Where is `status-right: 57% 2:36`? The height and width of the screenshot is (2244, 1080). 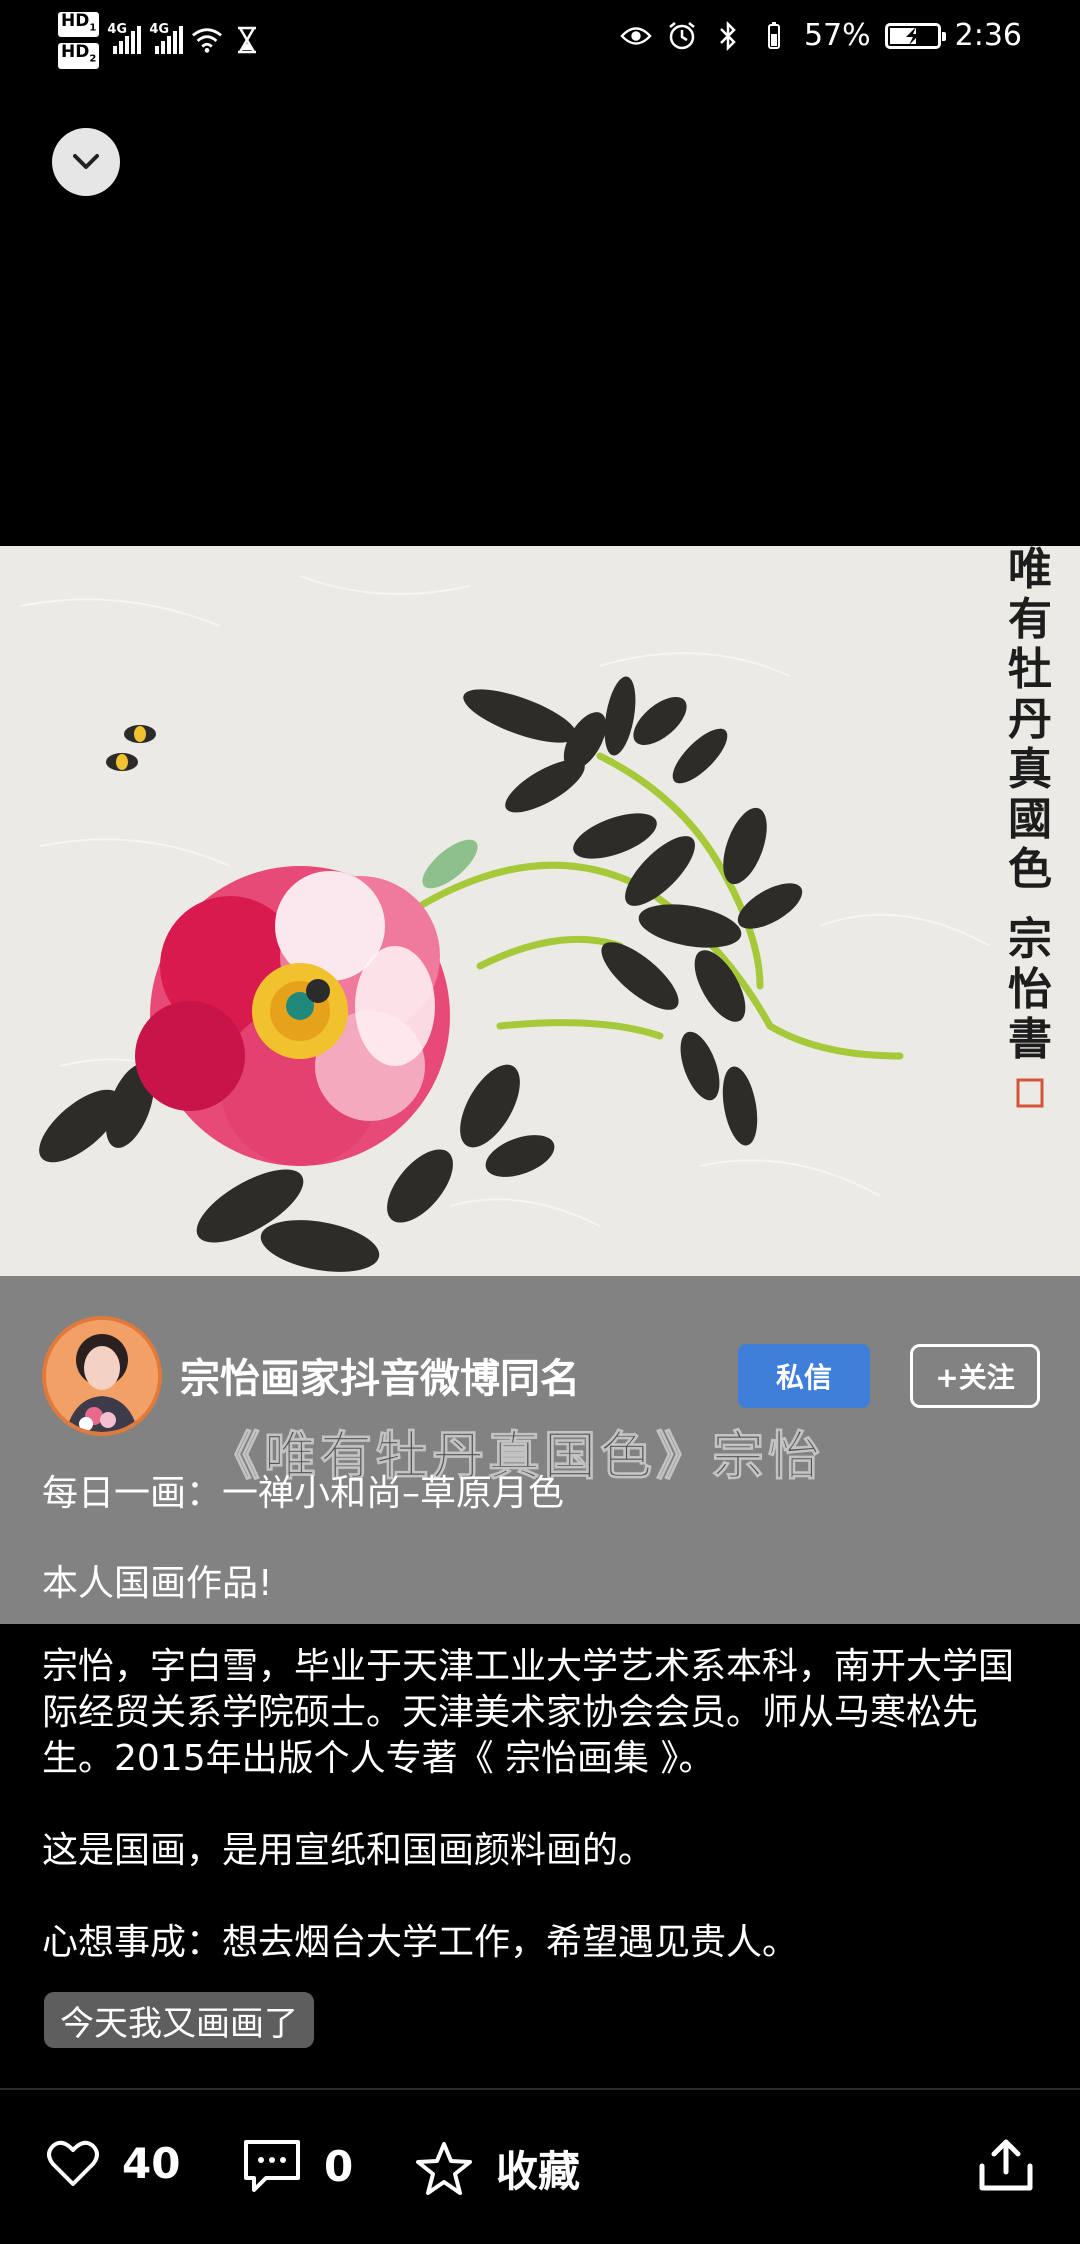 status-right: 57% 2:36 is located at coordinates (821, 35).